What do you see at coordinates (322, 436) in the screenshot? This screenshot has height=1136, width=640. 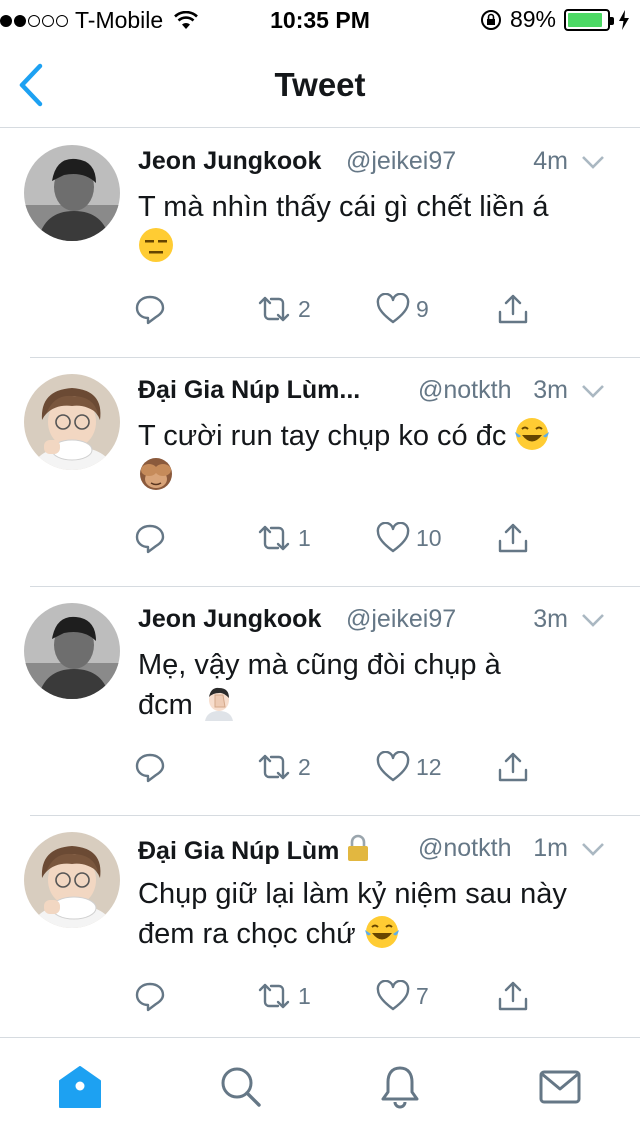 I see `tweet-text-line: T cười run tay chụp ko có đc` at bounding box center [322, 436].